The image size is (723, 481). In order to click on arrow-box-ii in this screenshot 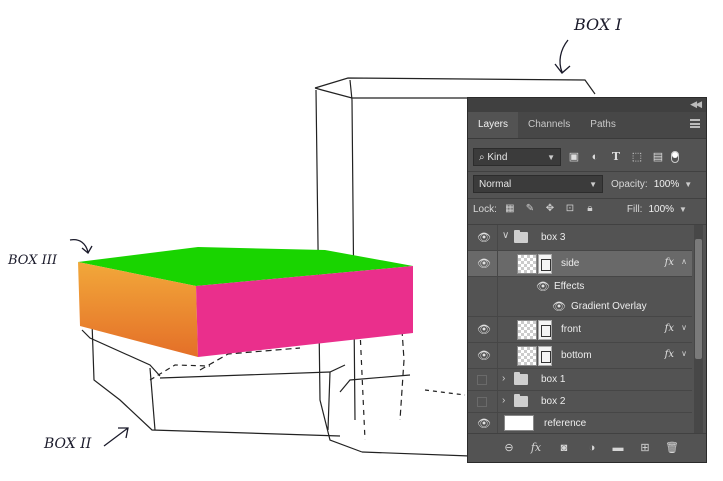, I will do `click(116, 437)`.